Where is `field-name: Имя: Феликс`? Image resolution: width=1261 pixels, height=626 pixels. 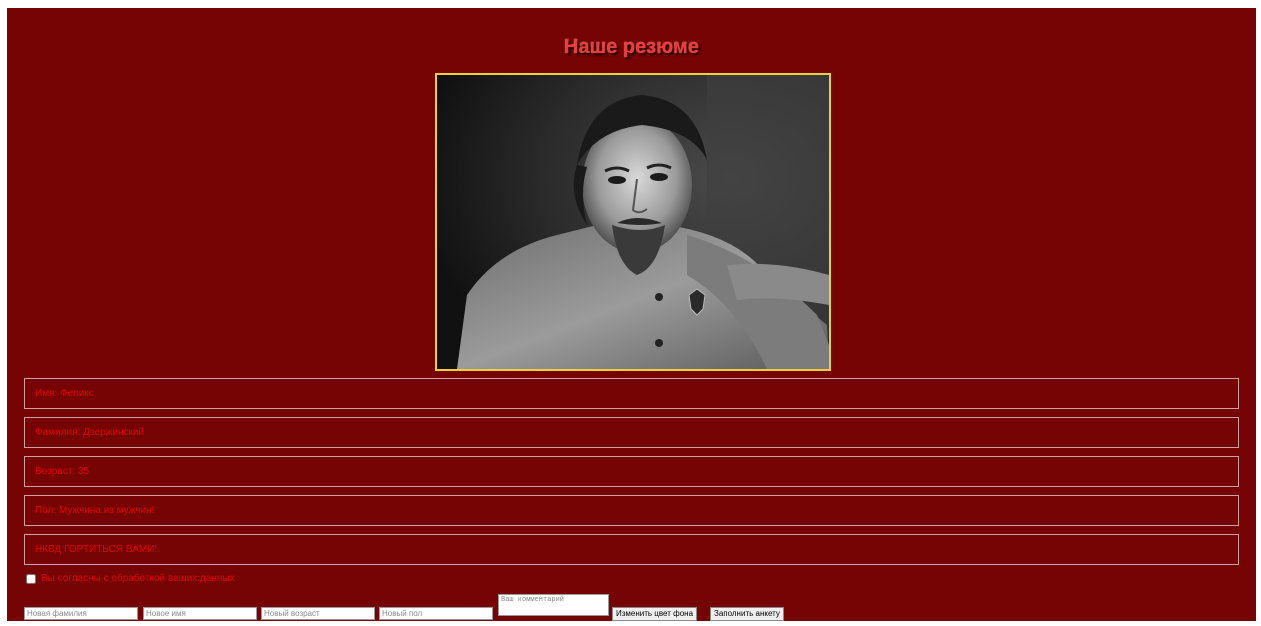
field-name: Имя: Феликс is located at coordinates (631, 393).